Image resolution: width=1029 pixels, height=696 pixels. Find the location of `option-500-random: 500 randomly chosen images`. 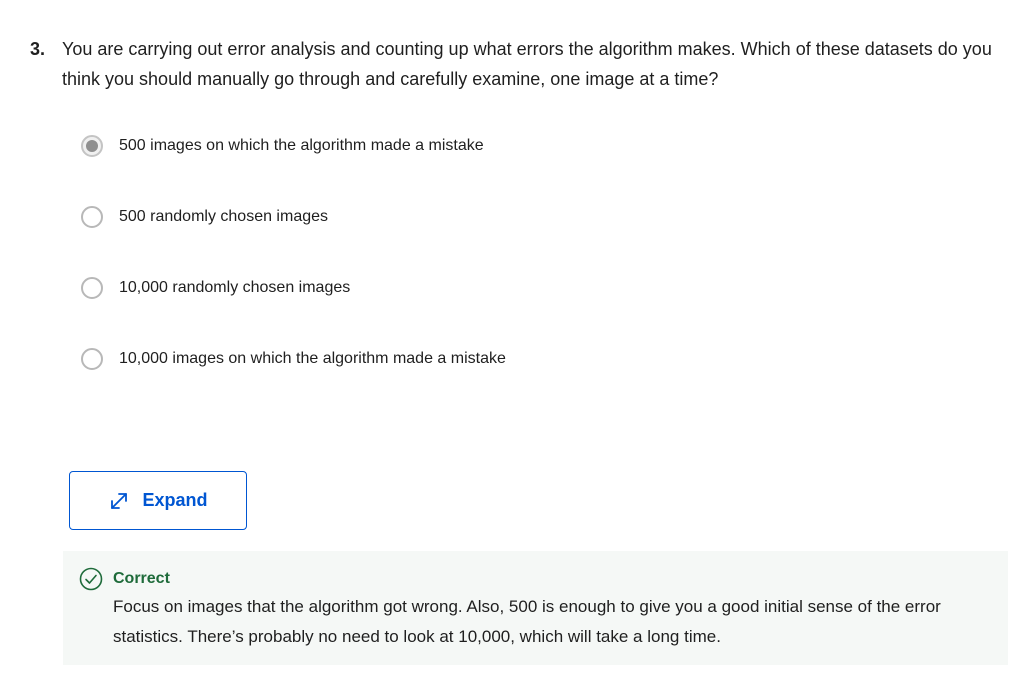

option-500-random: 500 randomly chosen images is located at coordinates (204, 217).